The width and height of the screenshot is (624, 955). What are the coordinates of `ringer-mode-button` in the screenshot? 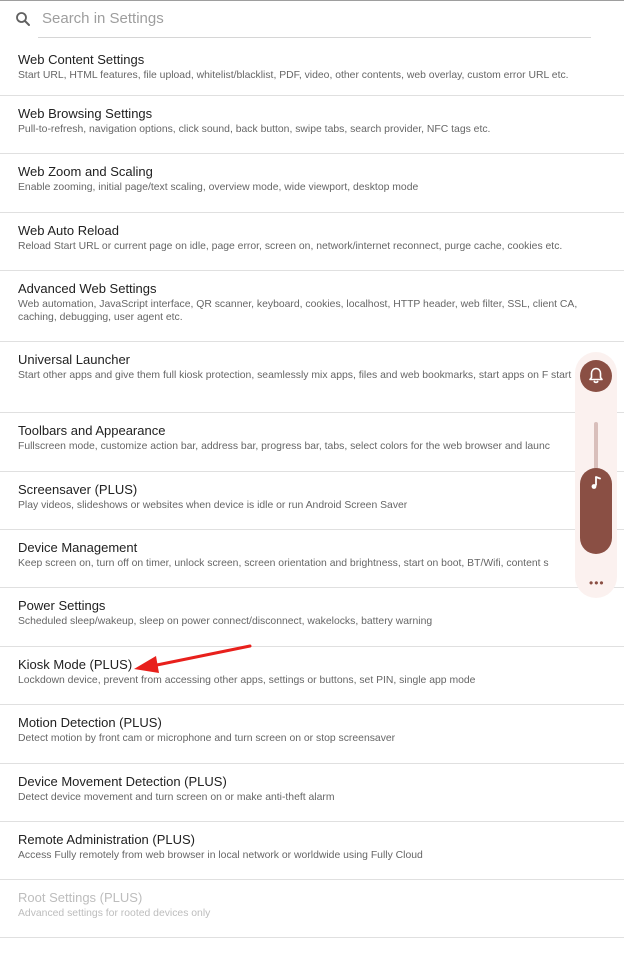 It's located at (596, 376).